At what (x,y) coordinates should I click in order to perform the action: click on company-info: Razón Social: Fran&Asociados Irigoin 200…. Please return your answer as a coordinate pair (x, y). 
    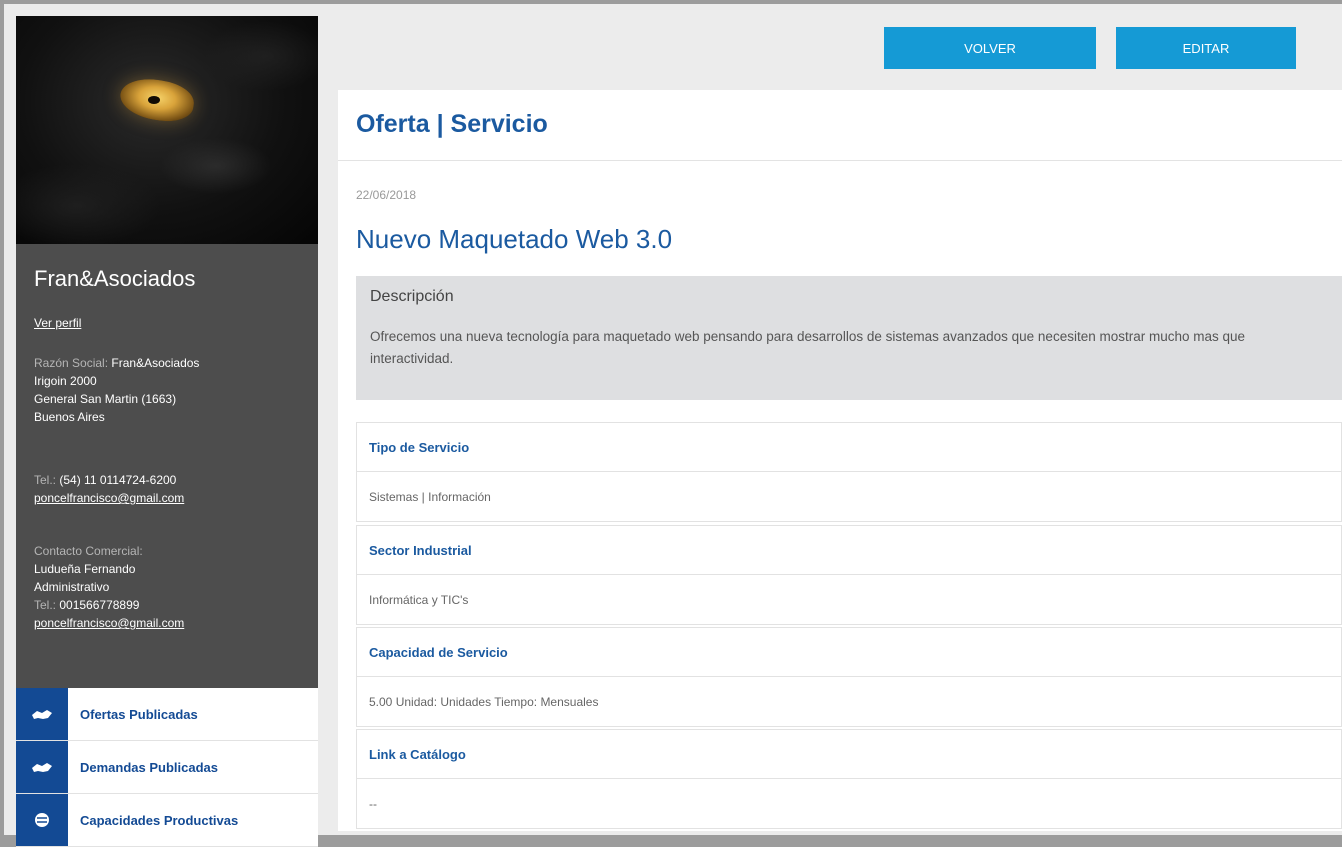
    Looking at the image, I should click on (116, 390).